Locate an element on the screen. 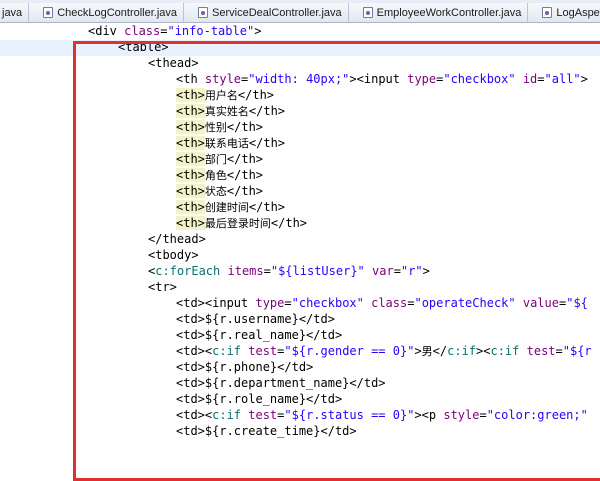 The width and height of the screenshot is (600, 481). tab-servicedealcontroller: ServiceDealController.java is located at coordinates (266, 12).